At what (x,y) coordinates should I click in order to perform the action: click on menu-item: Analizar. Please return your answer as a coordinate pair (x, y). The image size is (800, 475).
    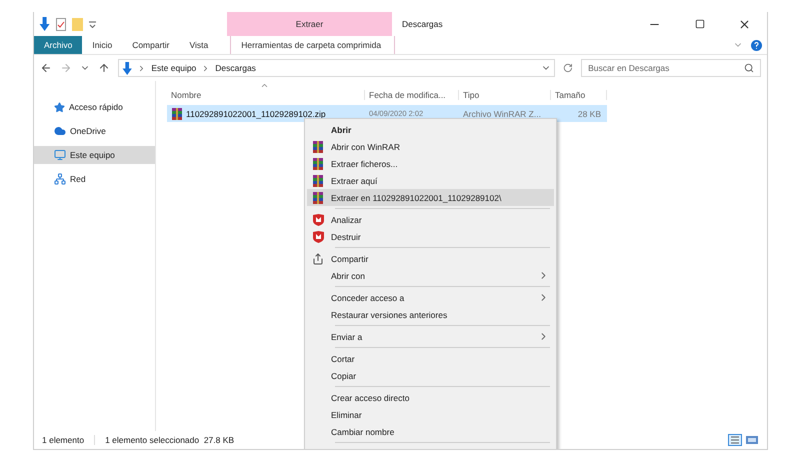
    Looking at the image, I should click on (430, 219).